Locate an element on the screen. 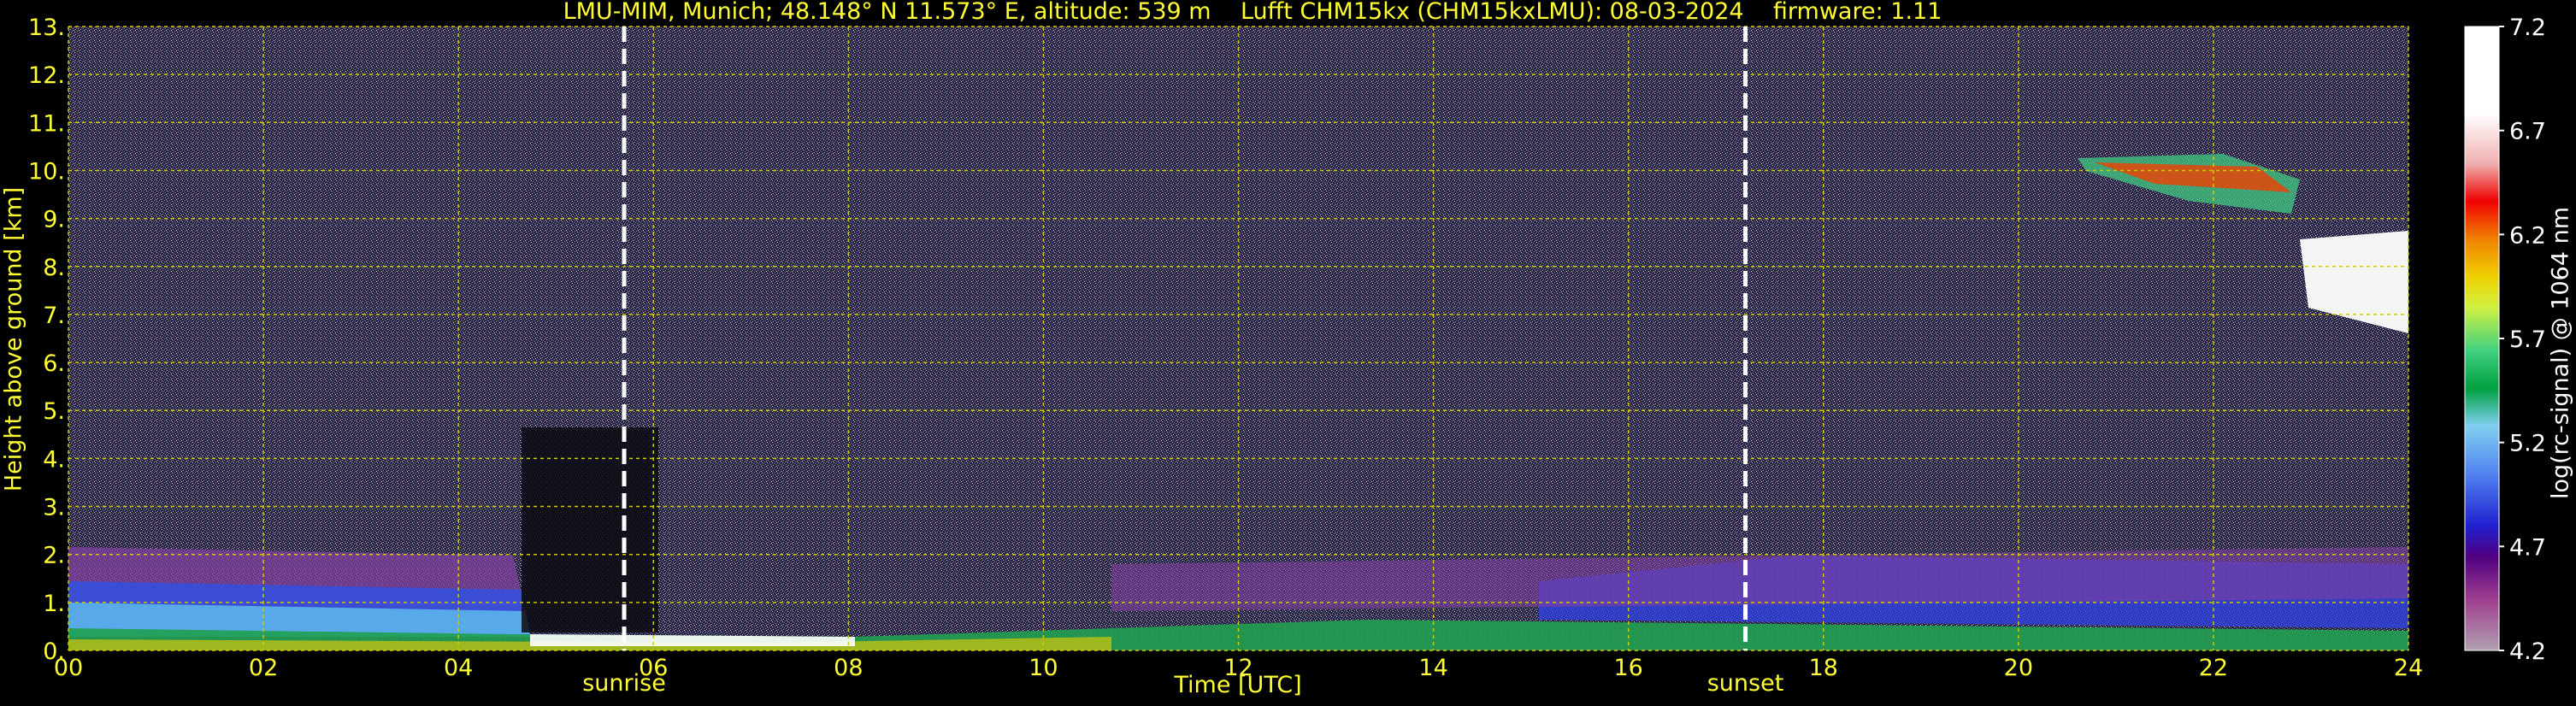 The image size is (2576, 706). colorbar is located at coordinates (2482, 338).